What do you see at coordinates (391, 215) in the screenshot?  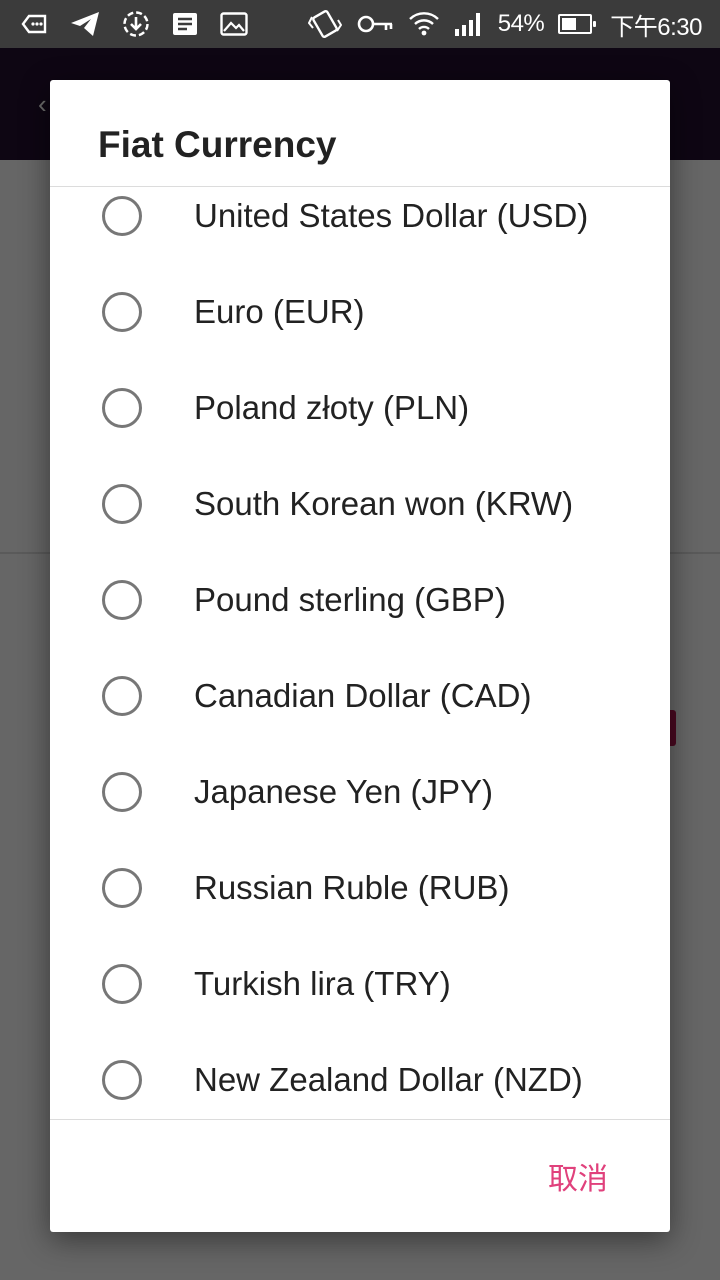 I see `currency-option-label: United States Dollar (USD)` at bounding box center [391, 215].